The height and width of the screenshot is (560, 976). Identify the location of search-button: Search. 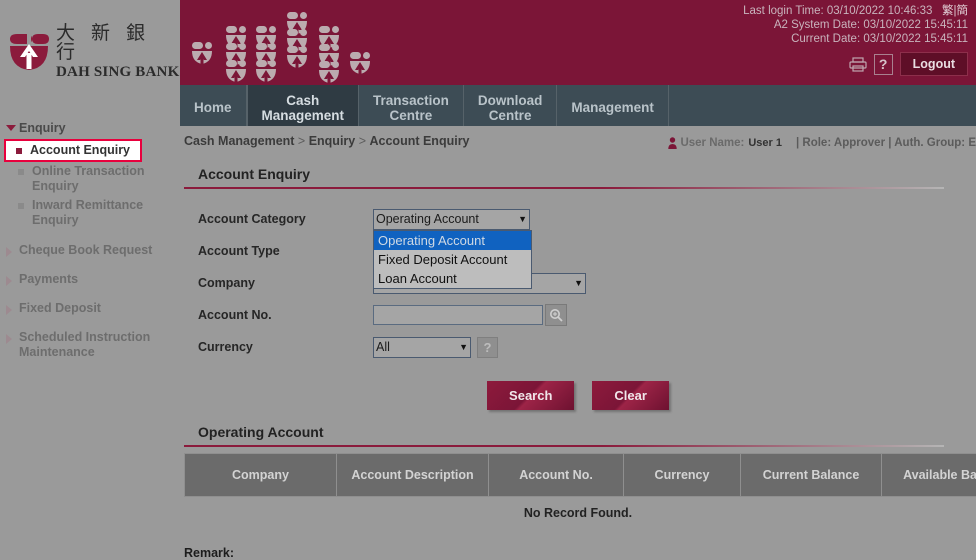
(530, 395).